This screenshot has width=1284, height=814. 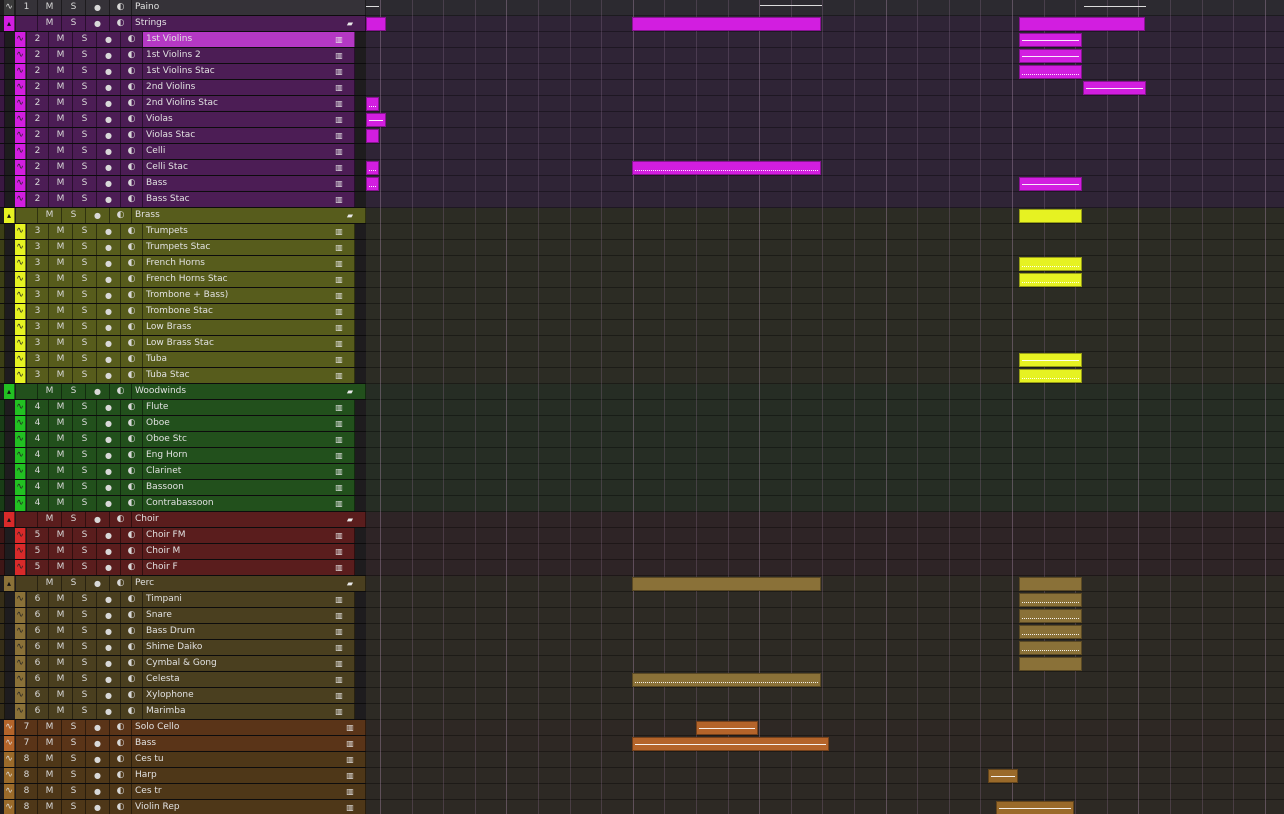 What do you see at coordinates (183, 744) in the screenshot?
I see `track-row: ∿ 7 M S ● ◐ Bass ▥` at bounding box center [183, 744].